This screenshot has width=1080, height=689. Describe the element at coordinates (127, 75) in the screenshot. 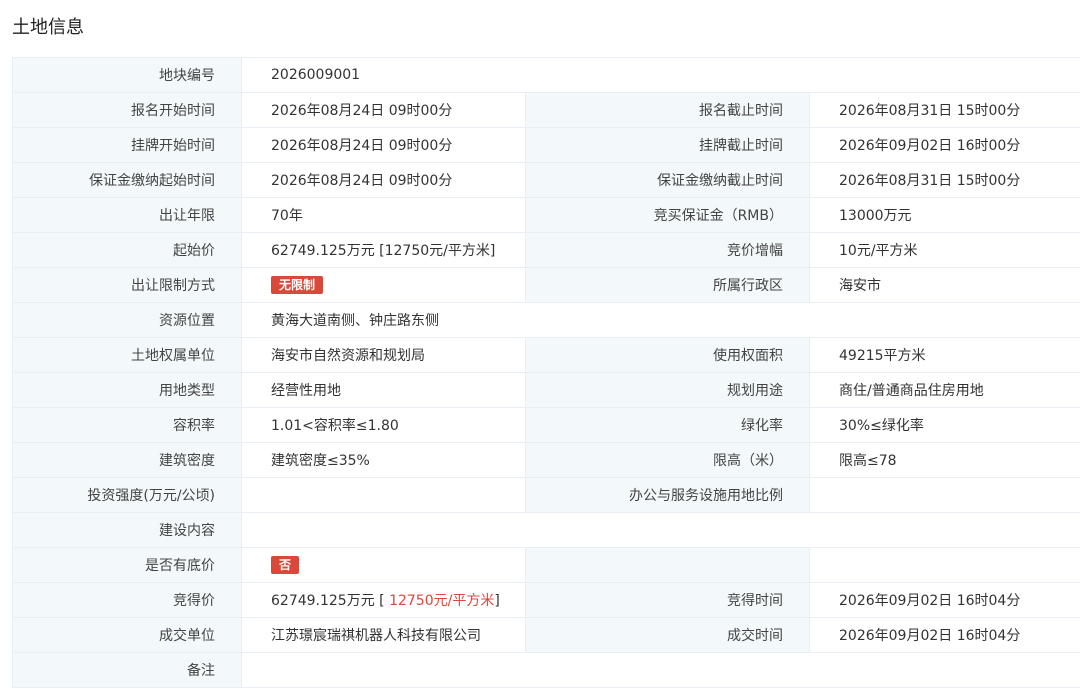

I see `label-parcel-number: 地块编号` at that location.